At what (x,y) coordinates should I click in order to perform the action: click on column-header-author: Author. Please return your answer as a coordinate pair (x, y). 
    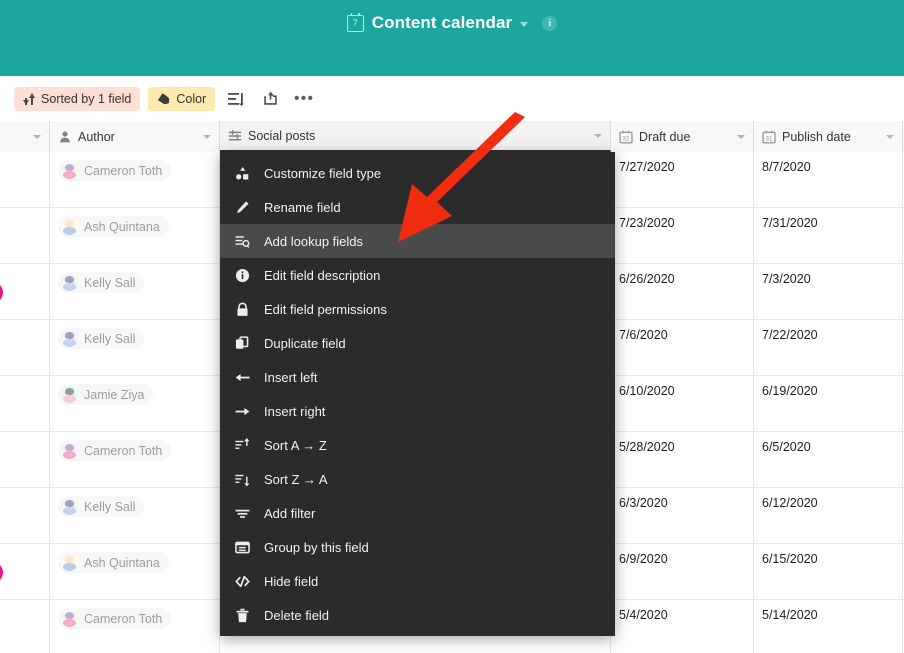
    Looking at the image, I should click on (135, 136).